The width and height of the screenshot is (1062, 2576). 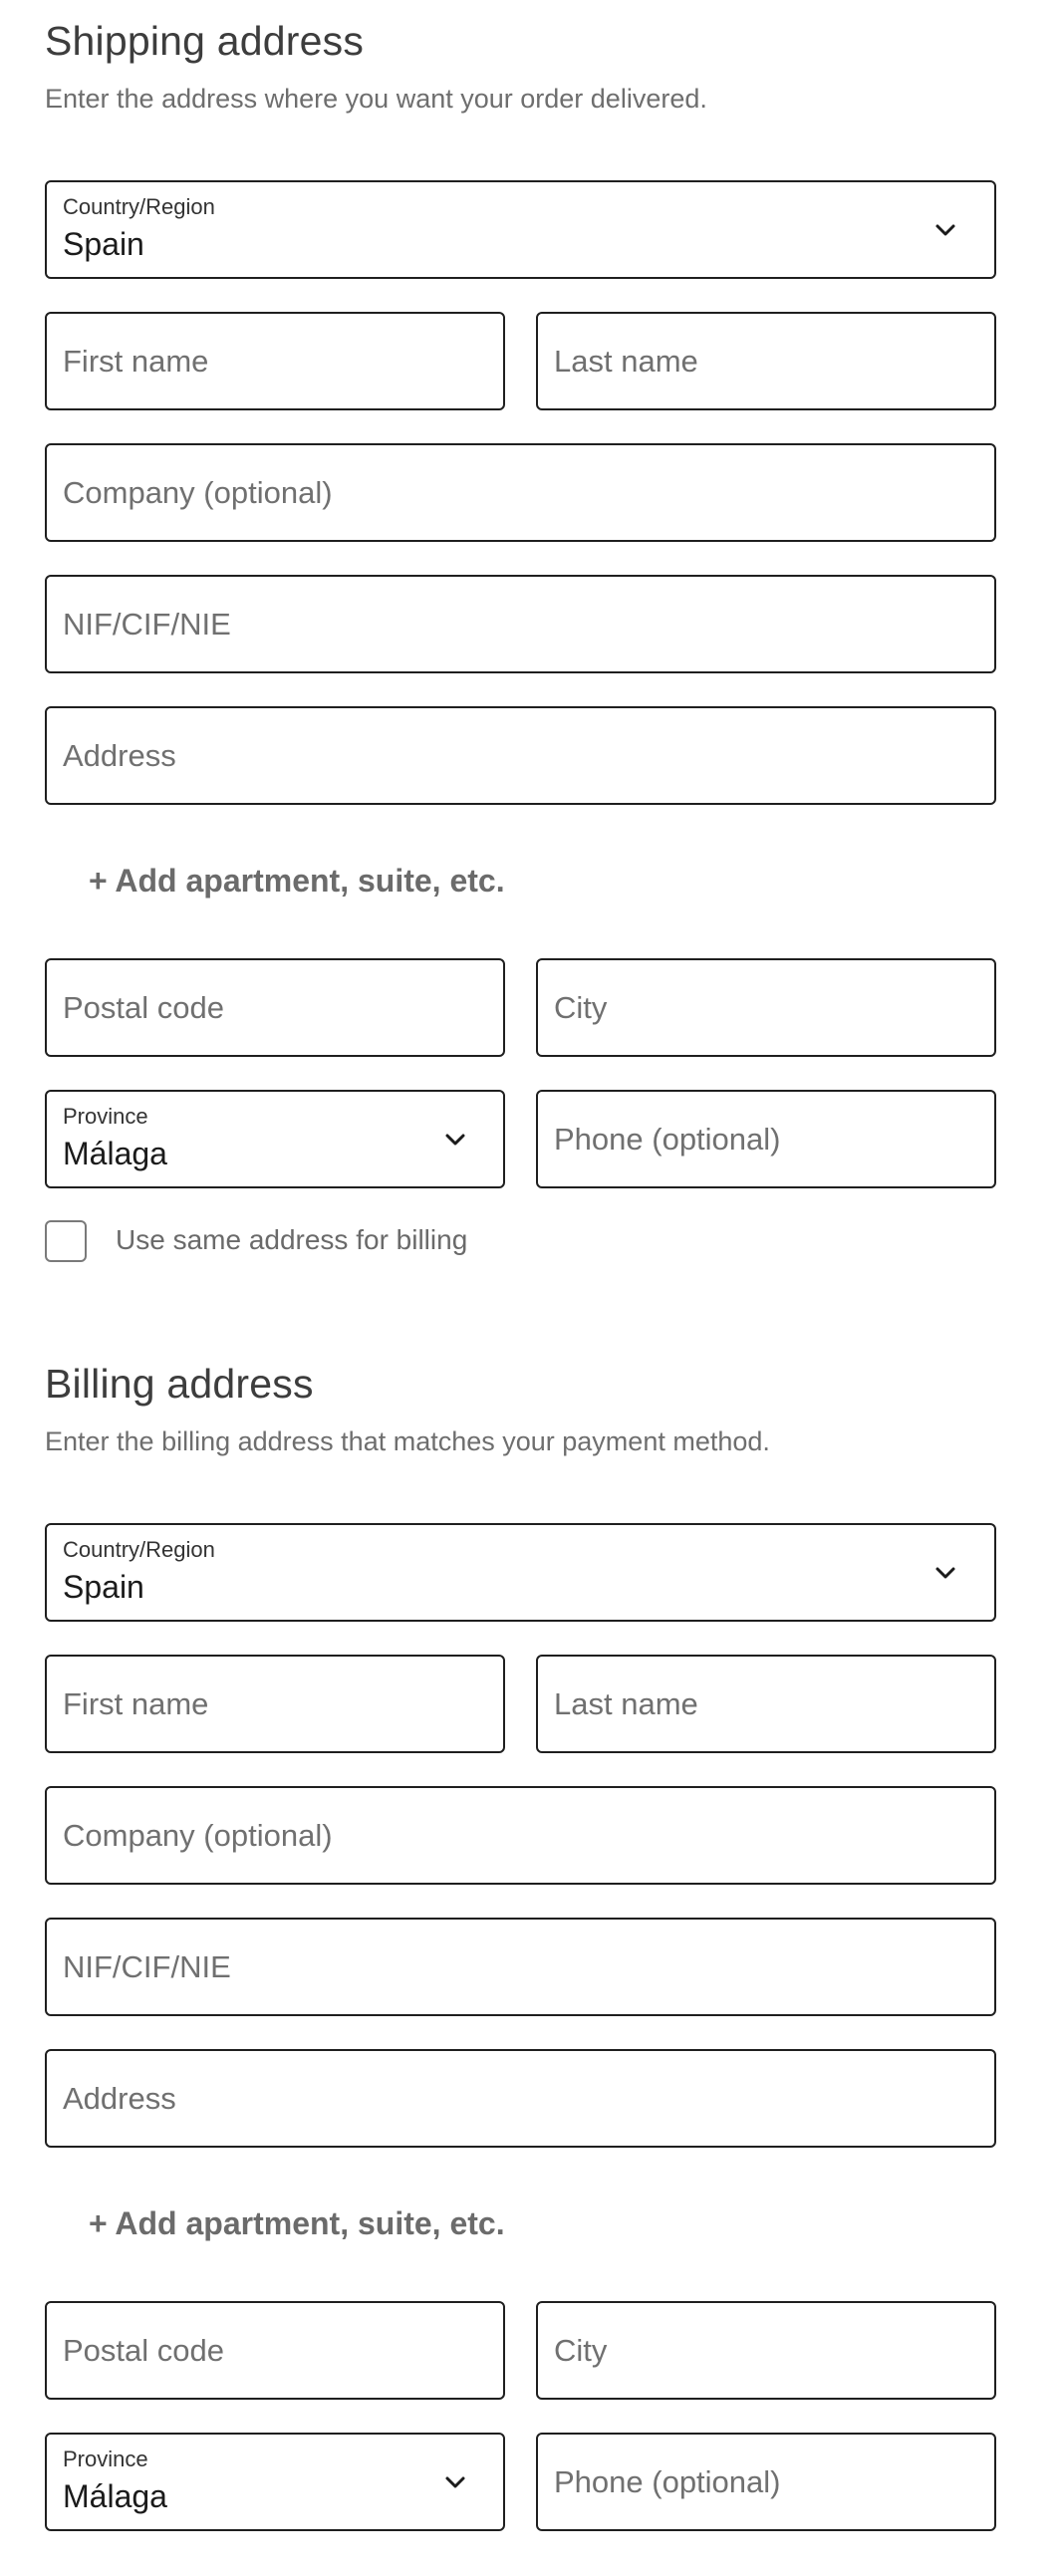 I want to click on billing-company-input: Company (optional), so click(x=520, y=1835).